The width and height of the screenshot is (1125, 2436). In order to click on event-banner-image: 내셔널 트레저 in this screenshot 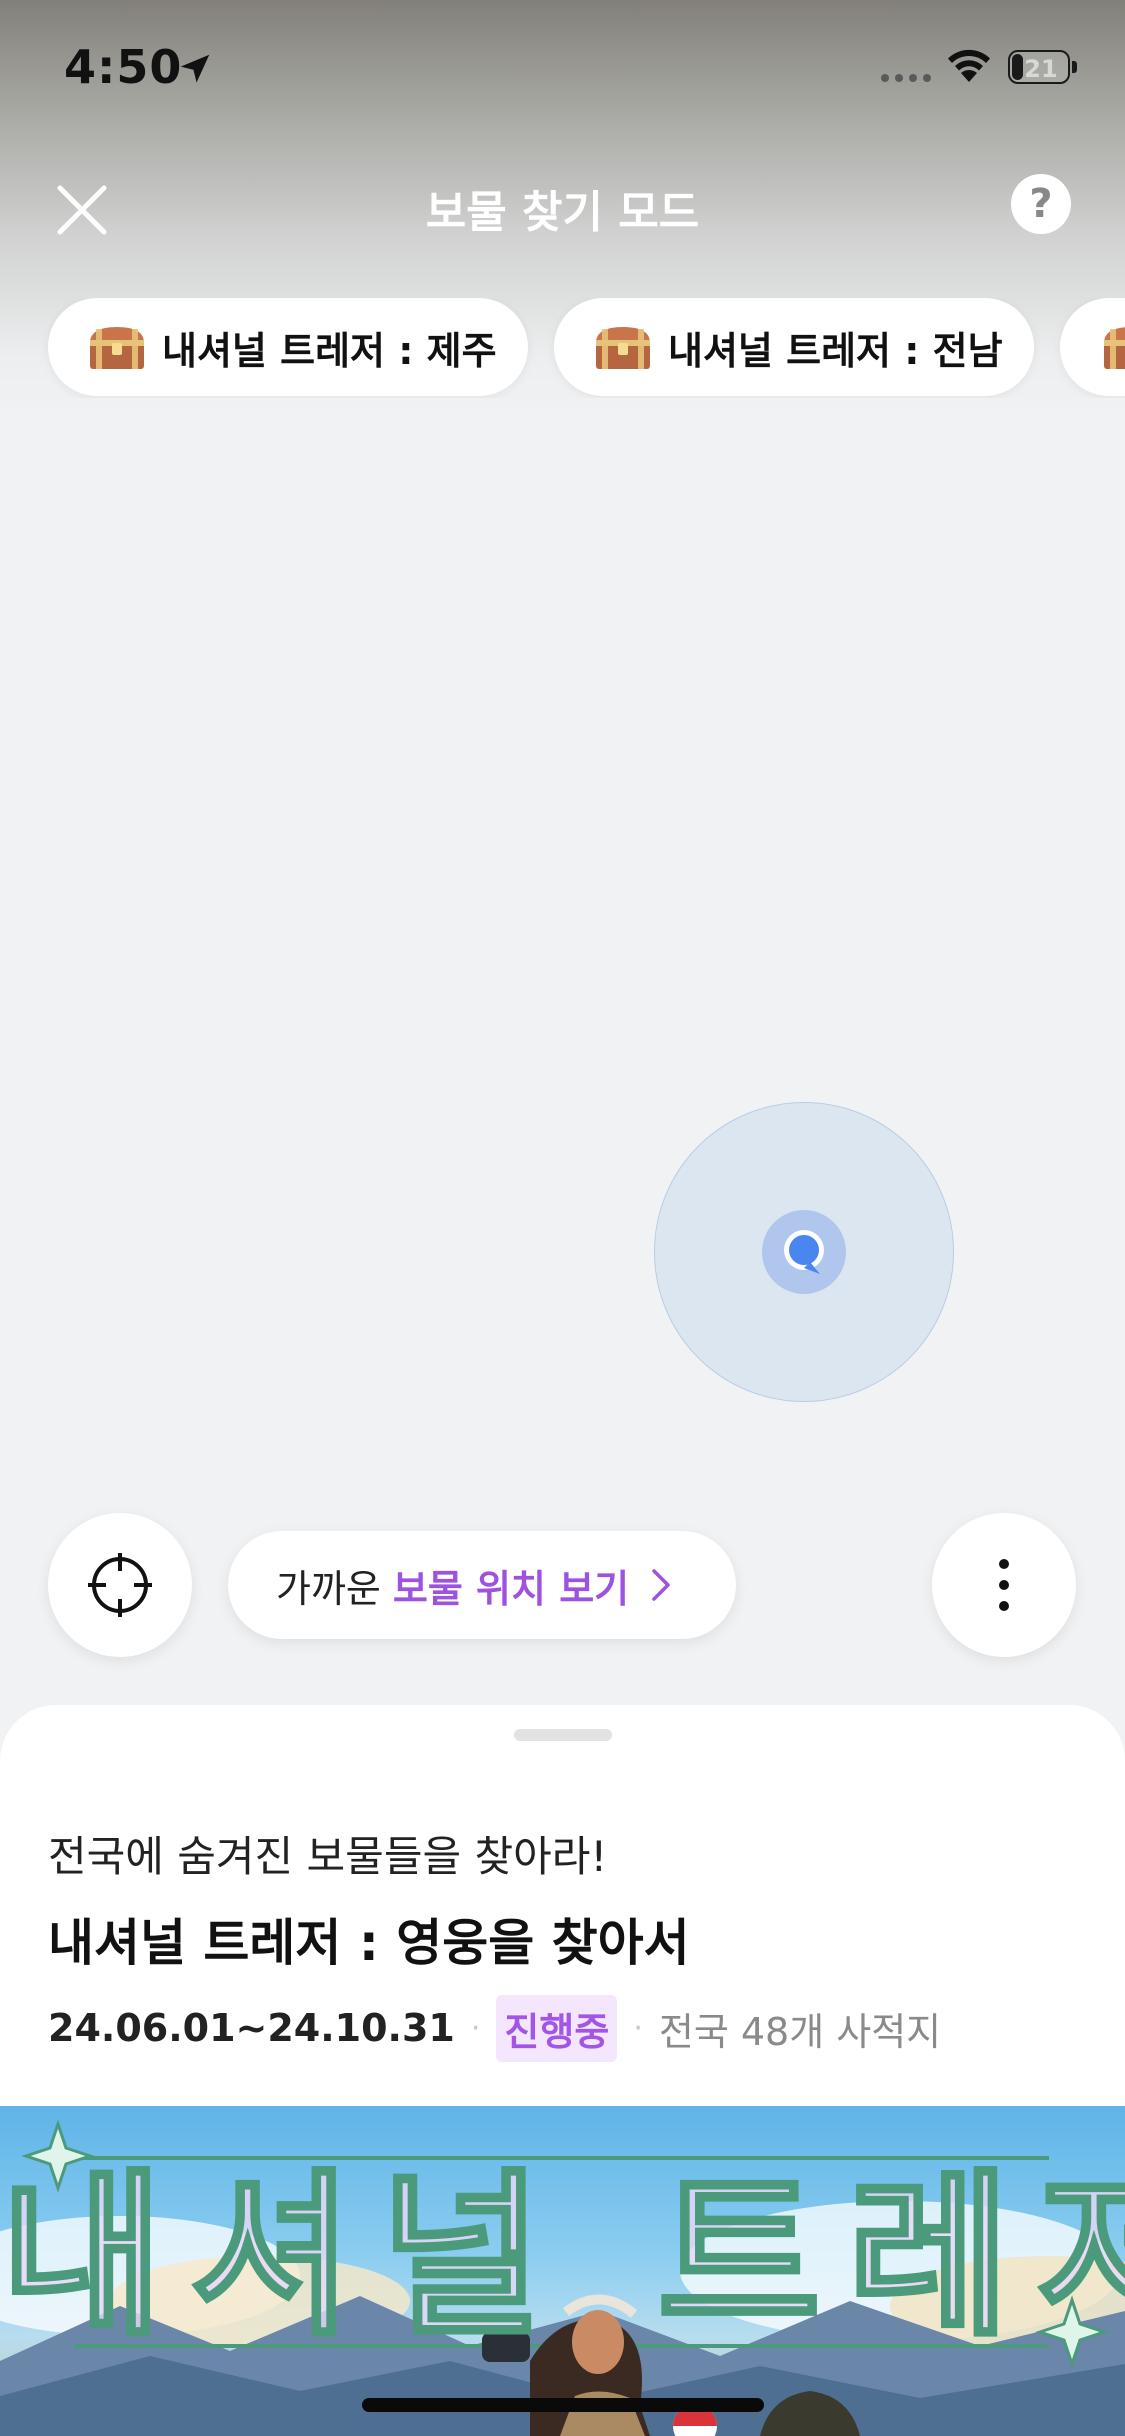, I will do `click(562, 2271)`.